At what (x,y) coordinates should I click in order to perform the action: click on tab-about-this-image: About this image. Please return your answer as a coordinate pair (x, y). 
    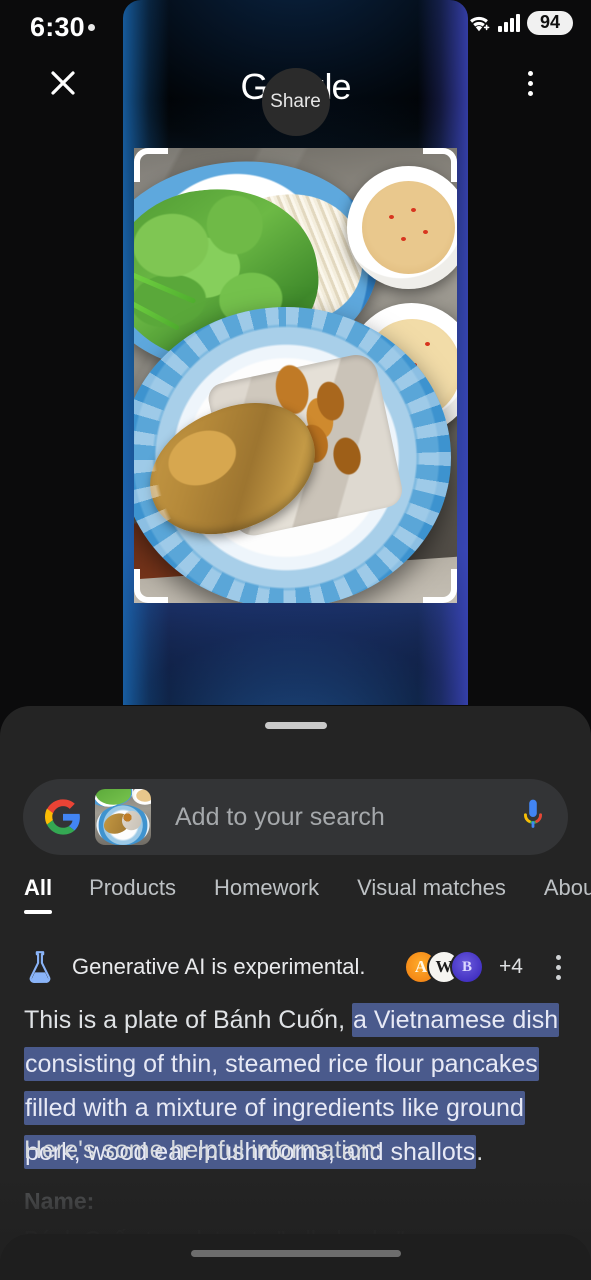
    Looking at the image, I should click on (558, 886).